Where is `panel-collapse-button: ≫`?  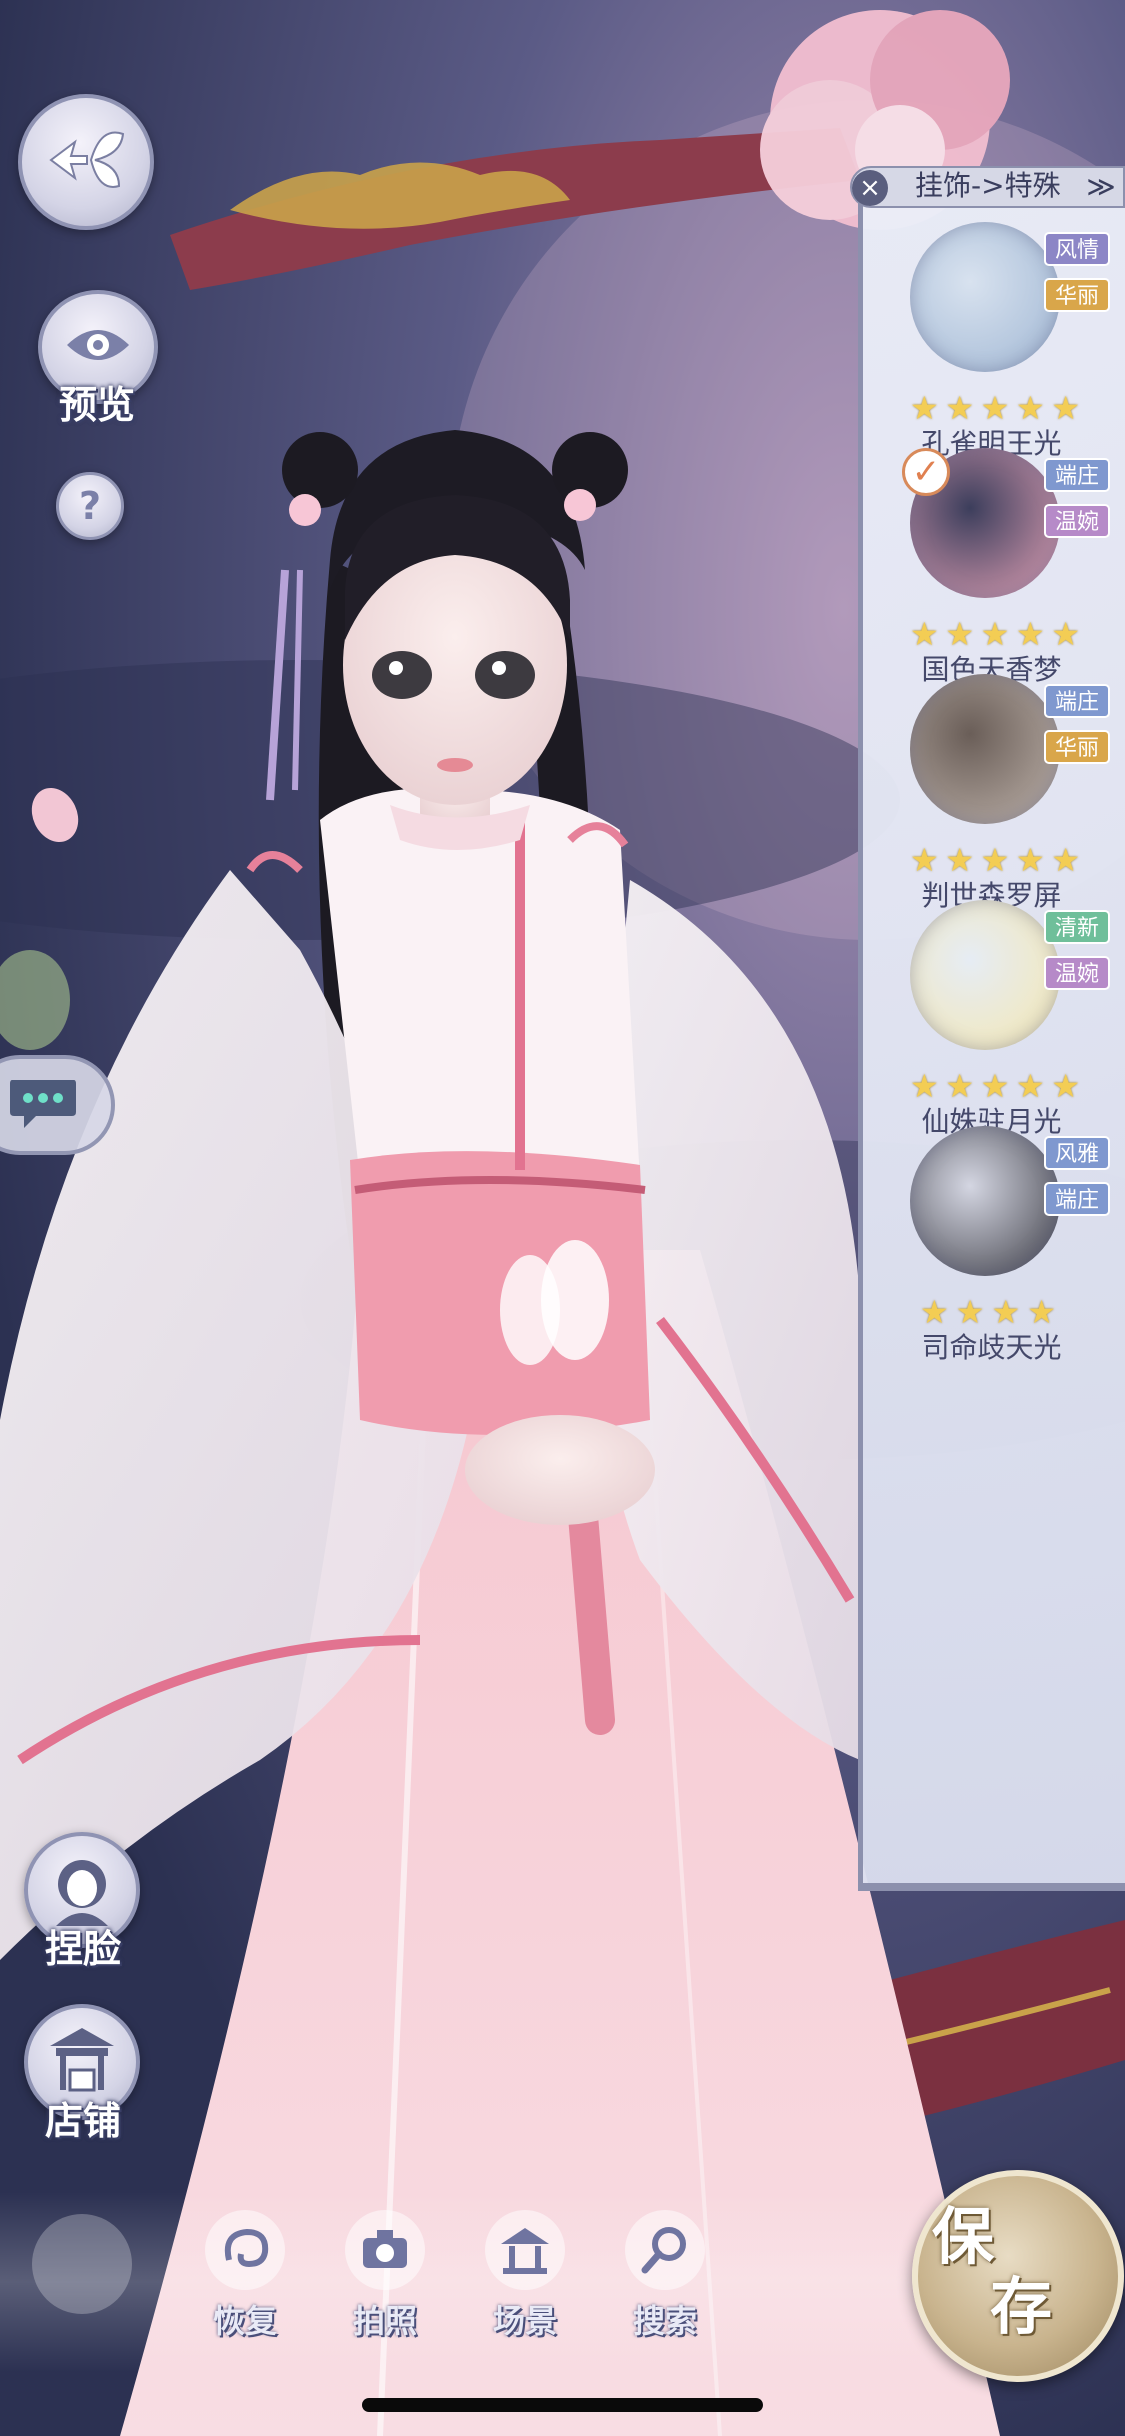 panel-collapse-button: ≫ is located at coordinates (1101, 187).